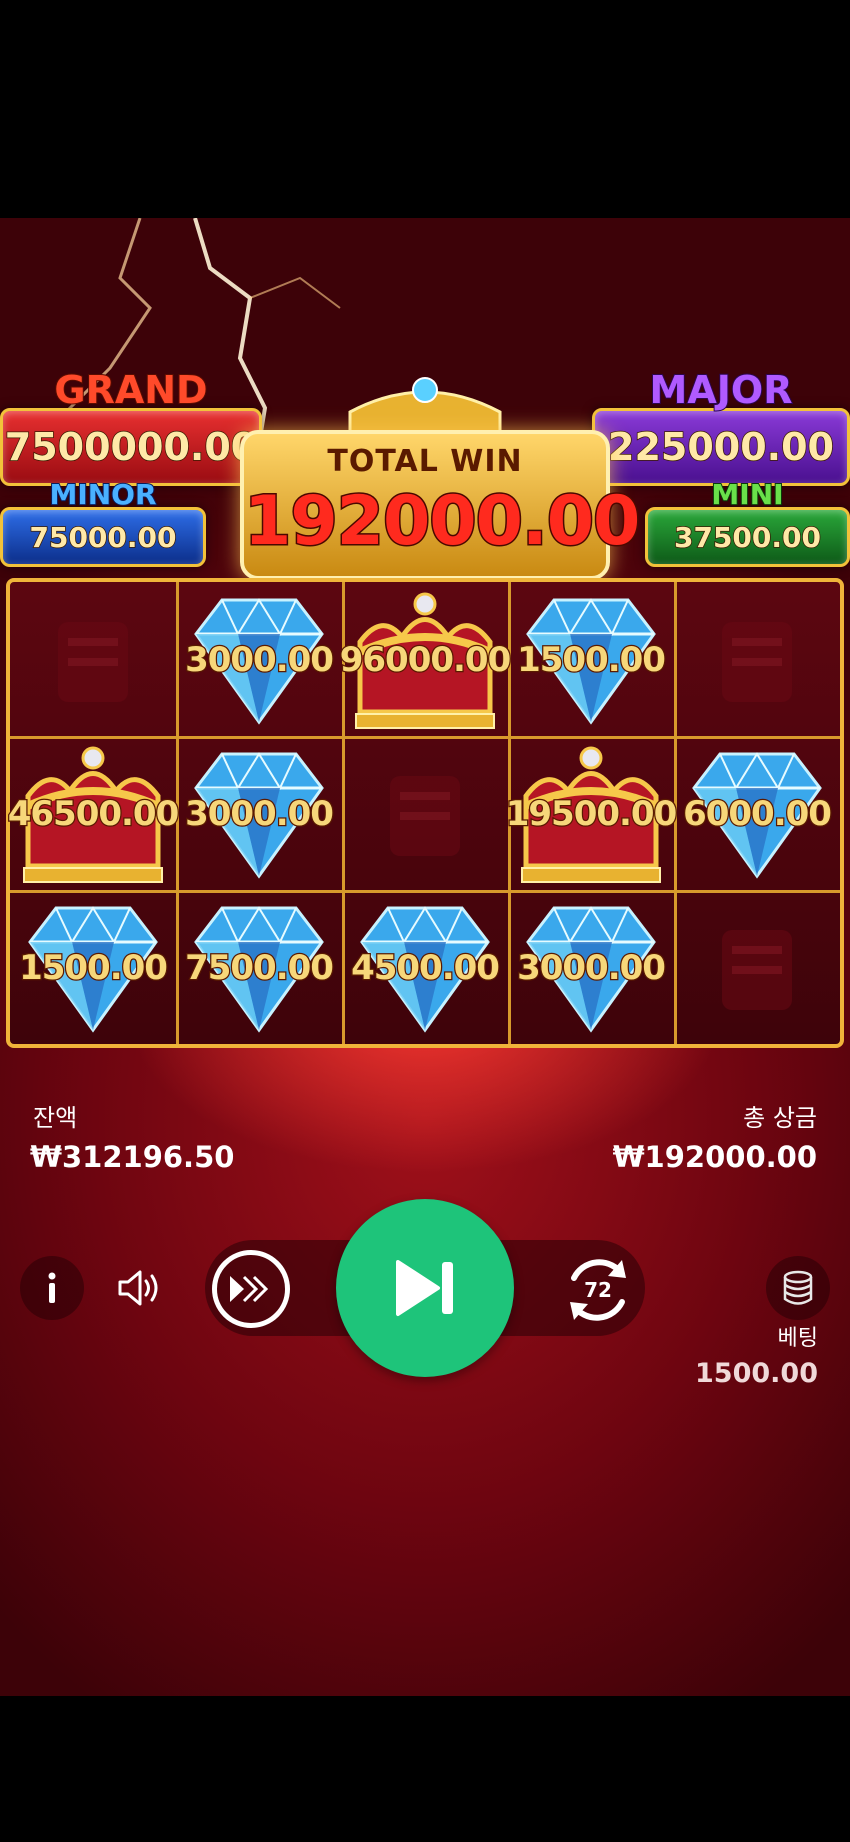 The height and width of the screenshot is (1842, 850). I want to click on total-prize-label: 총 상금, so click(780, 1118).